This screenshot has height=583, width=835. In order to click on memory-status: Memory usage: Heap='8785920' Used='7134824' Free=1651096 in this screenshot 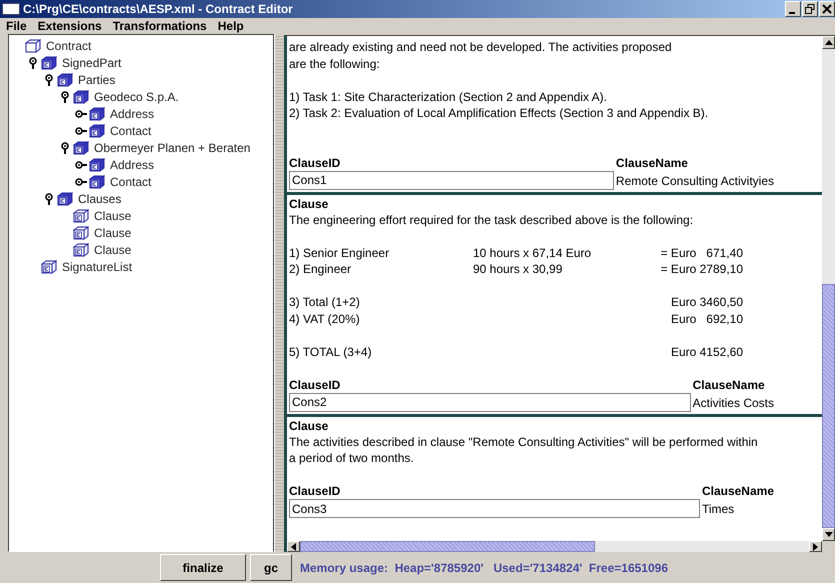, I will do `click(484, 567)`.